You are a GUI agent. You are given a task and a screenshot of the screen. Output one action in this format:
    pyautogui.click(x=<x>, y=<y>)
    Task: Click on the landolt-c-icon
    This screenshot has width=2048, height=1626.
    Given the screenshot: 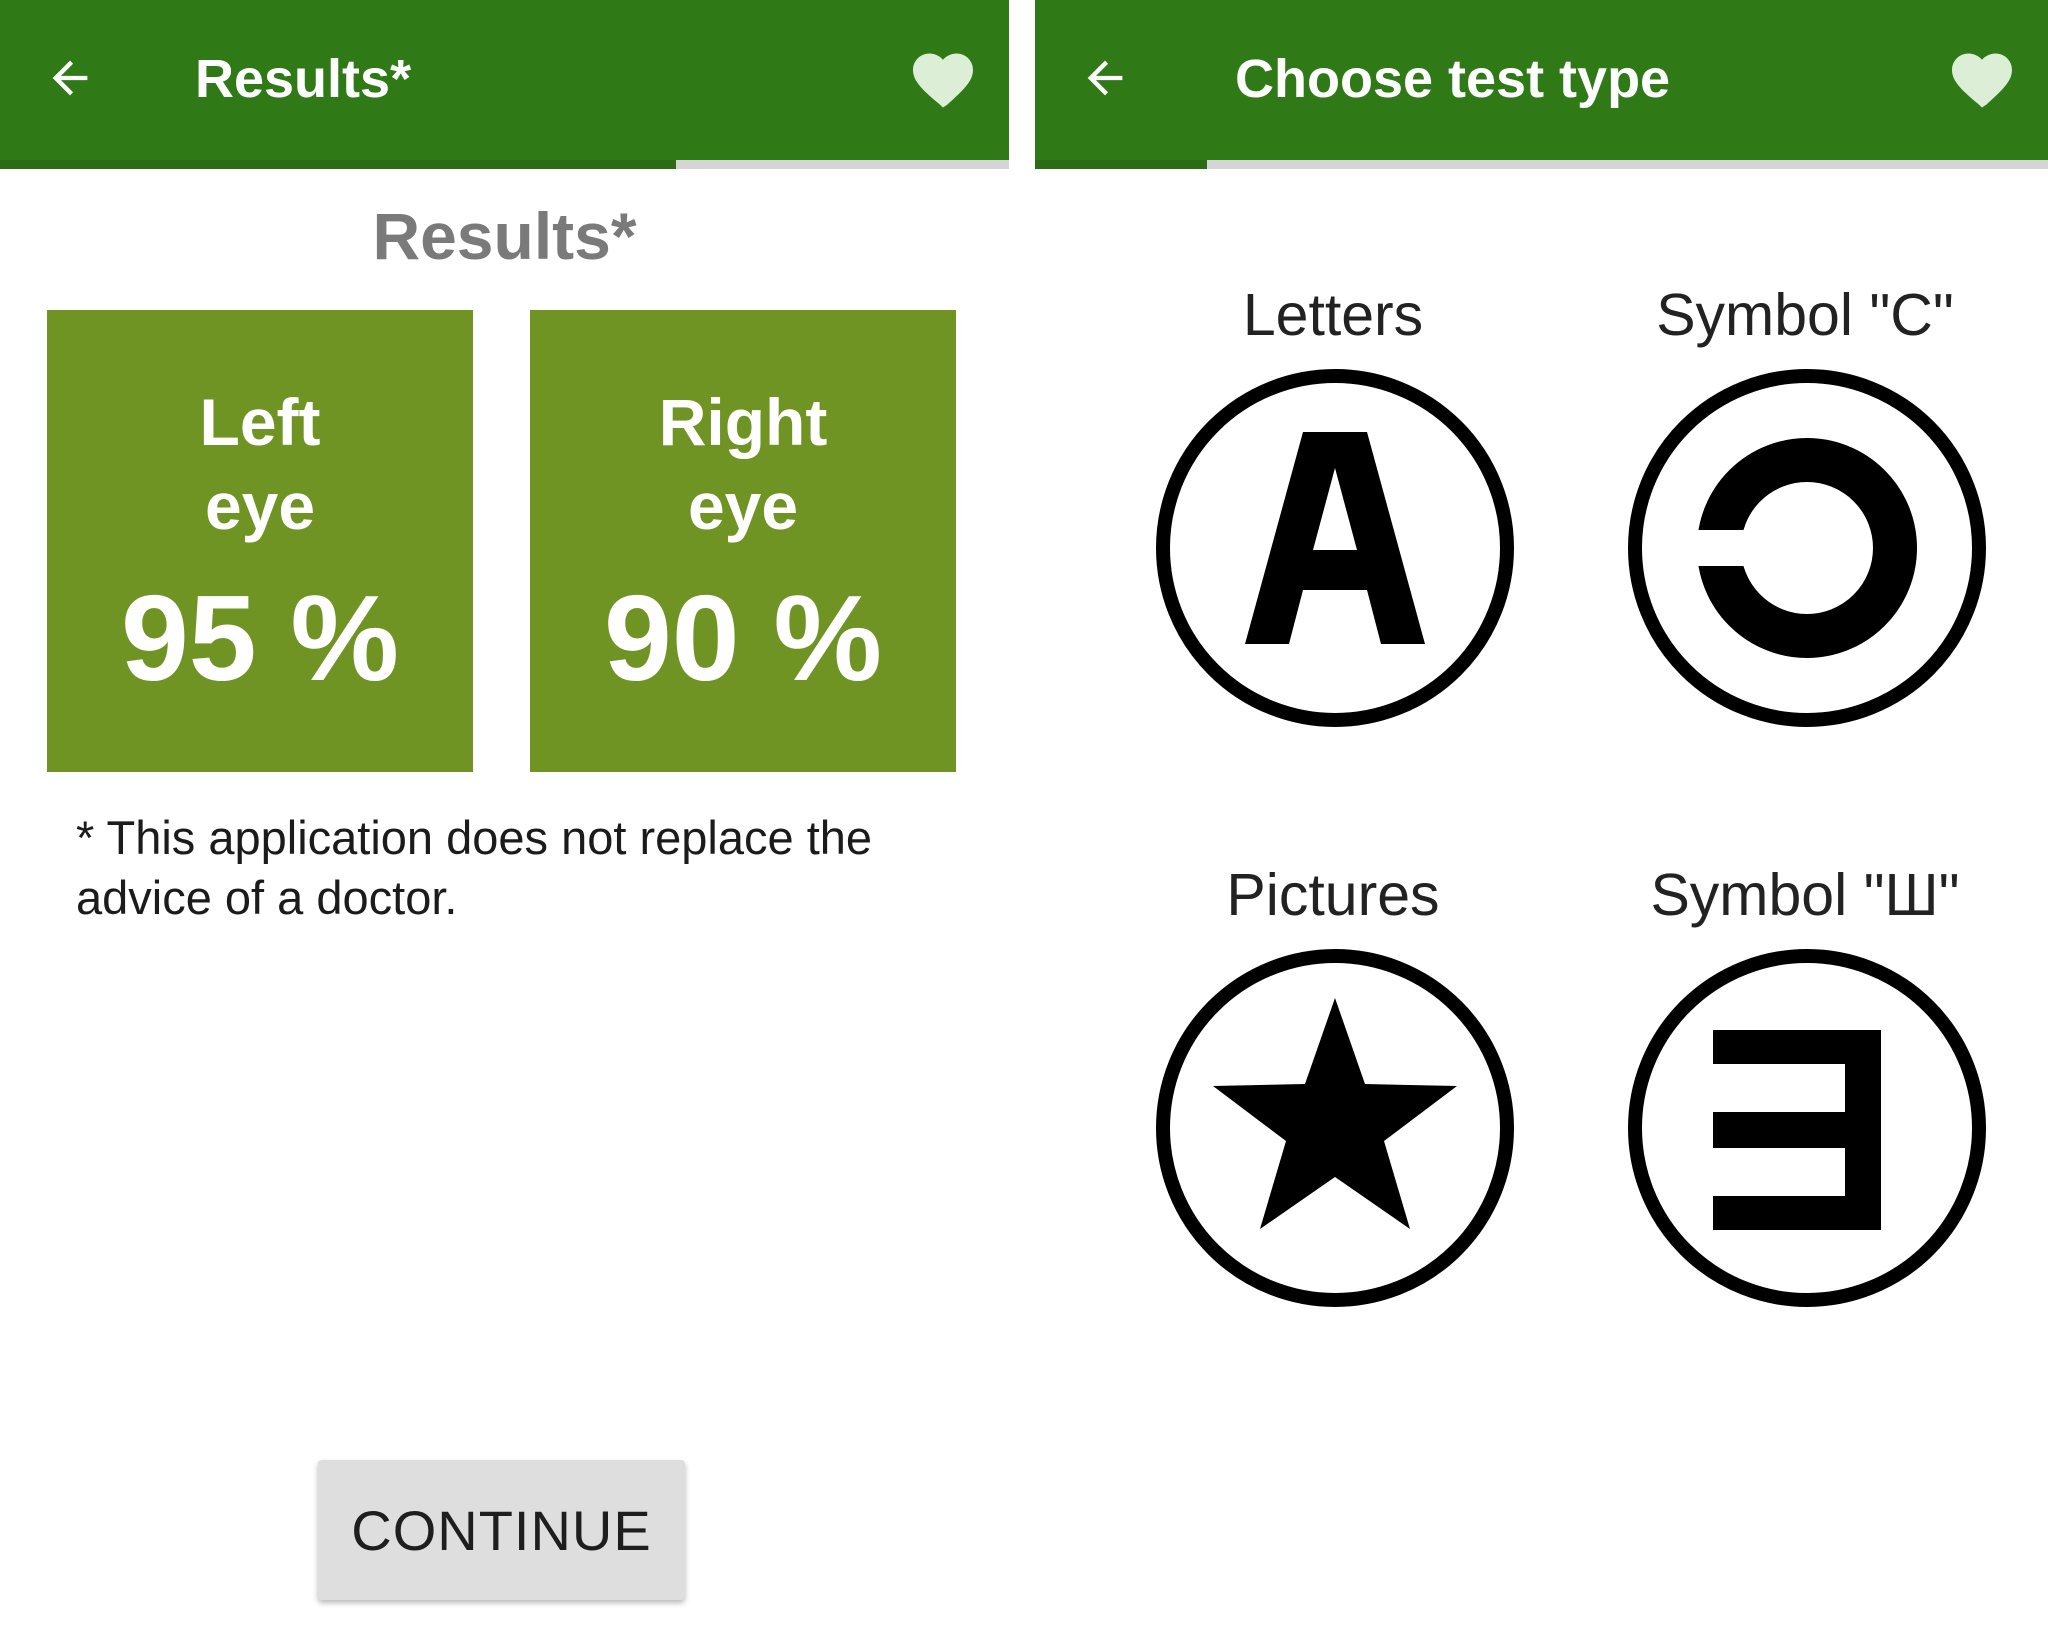 What is the action you would take?
    pyautogui.click(x=1807, y=548)
    